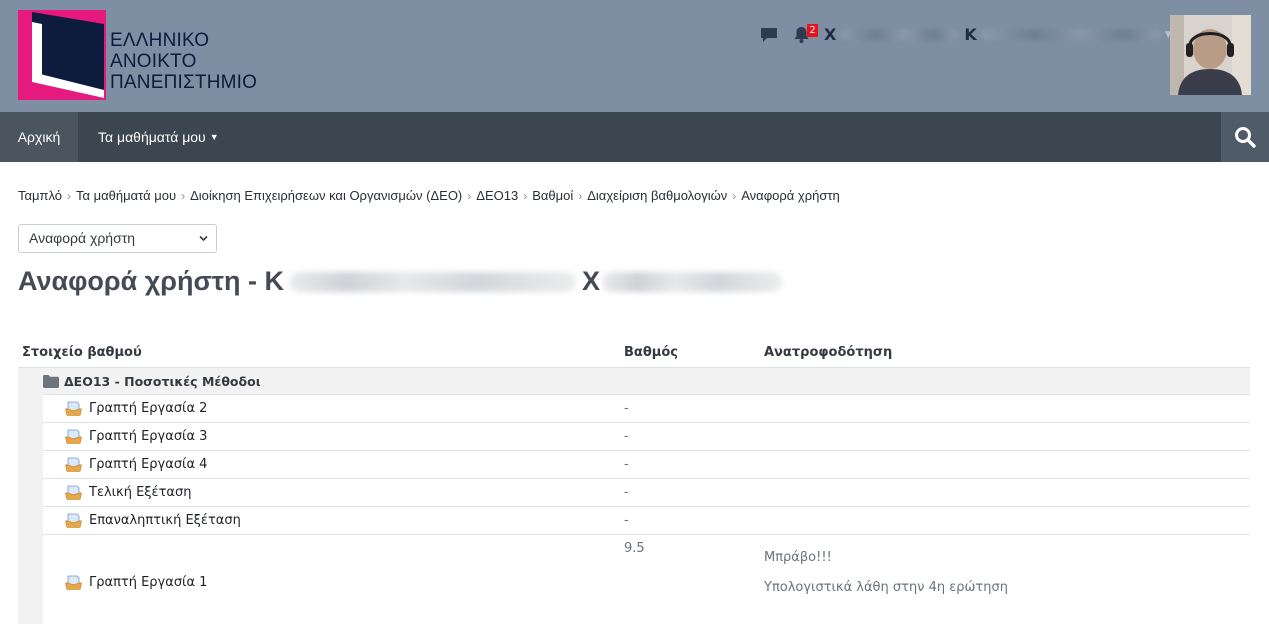 This screenshot has width=1269, height=624. What do you see at coordinates (646, 464) in the screenshot?
I see `table-row: Γραπτή Εργασία 4 -` at bounding box center [646, 464].